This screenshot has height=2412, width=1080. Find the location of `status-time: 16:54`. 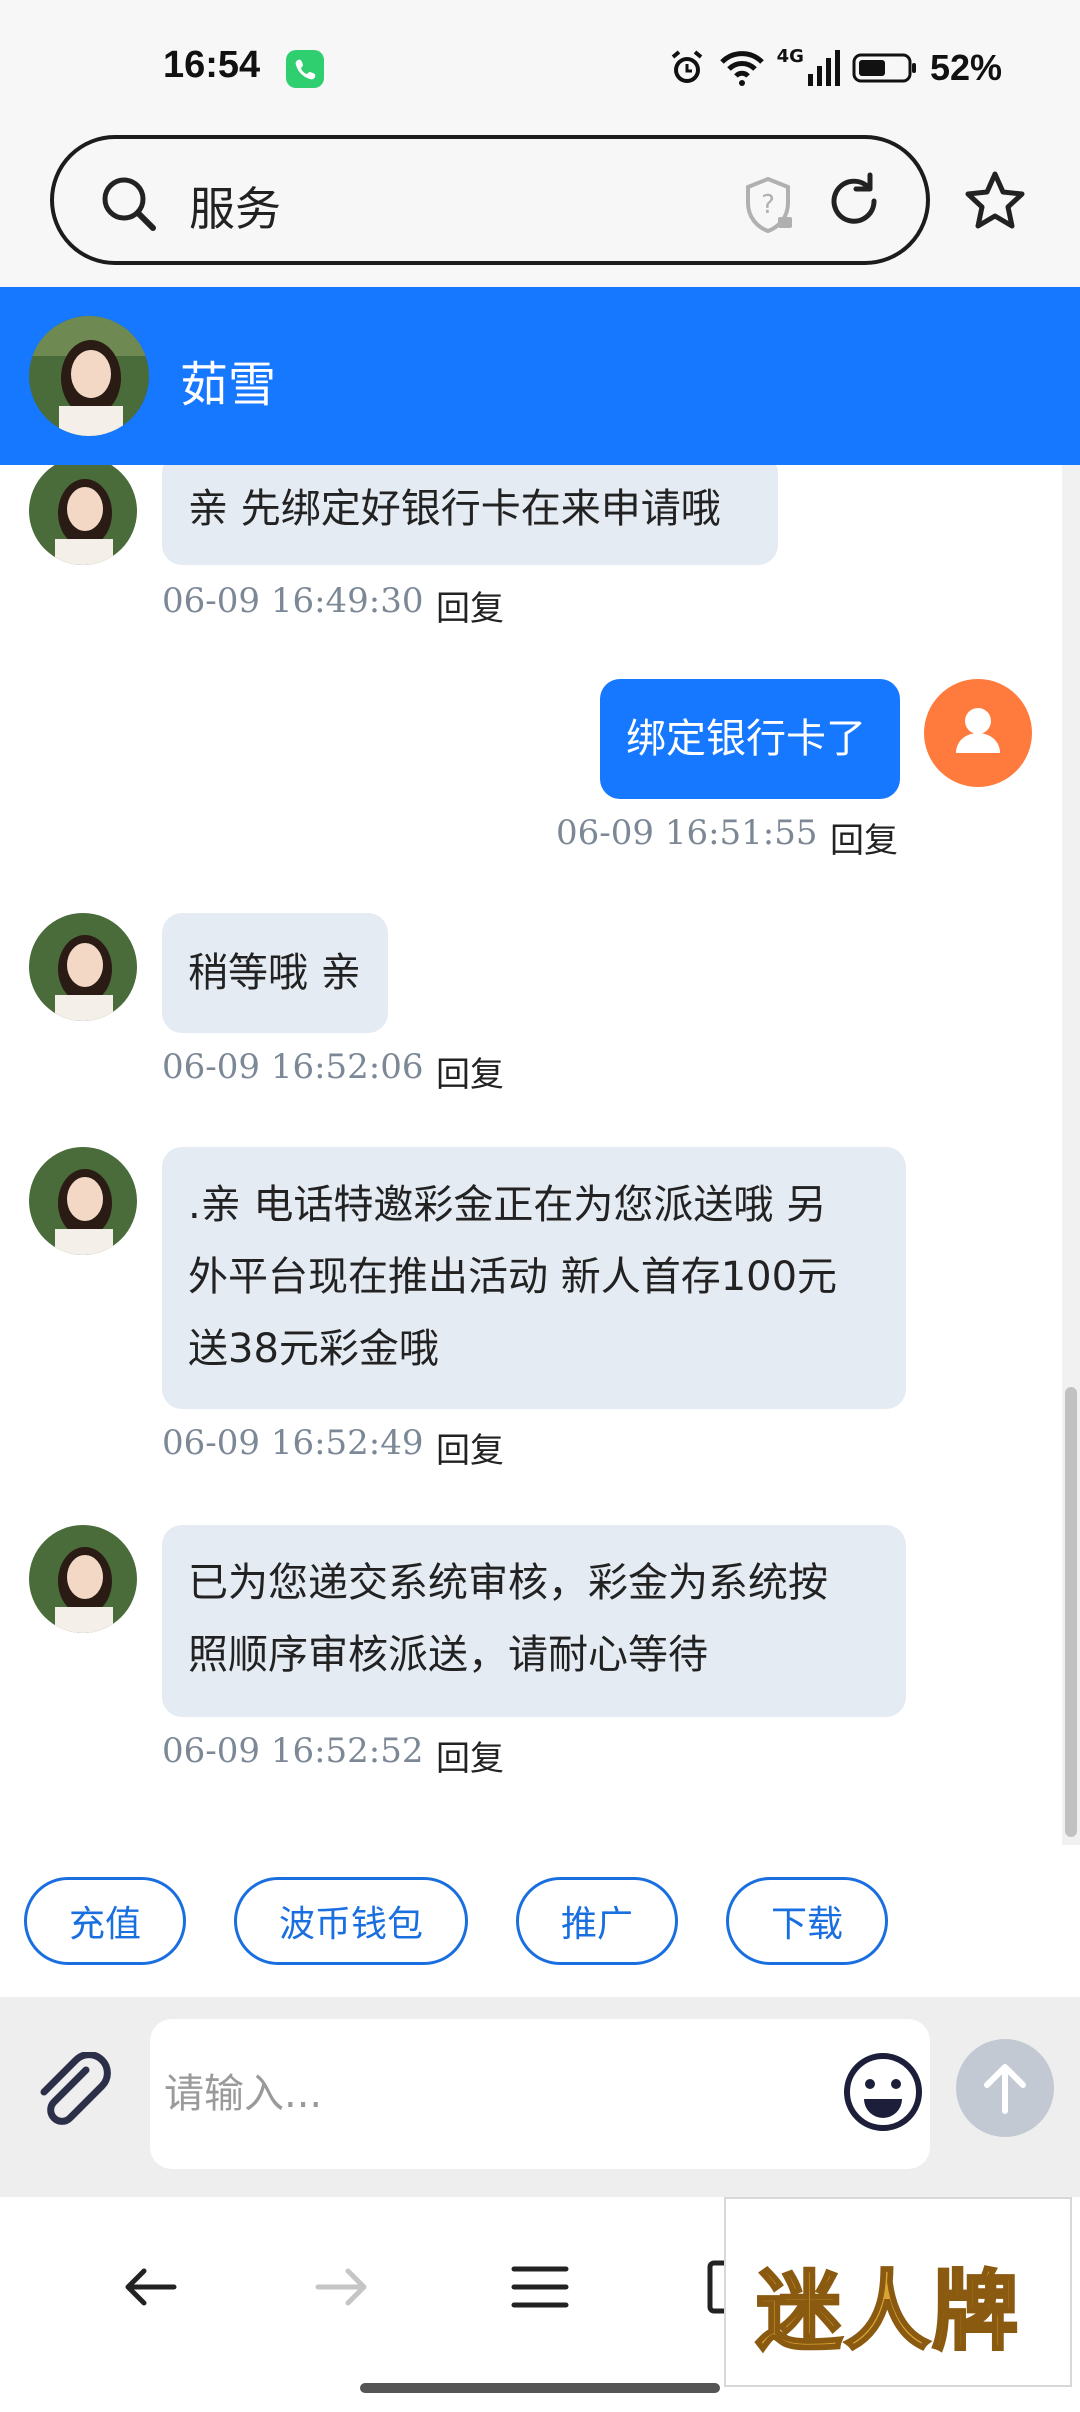

status-time: 16:54 is located at coordinates (212, 65).